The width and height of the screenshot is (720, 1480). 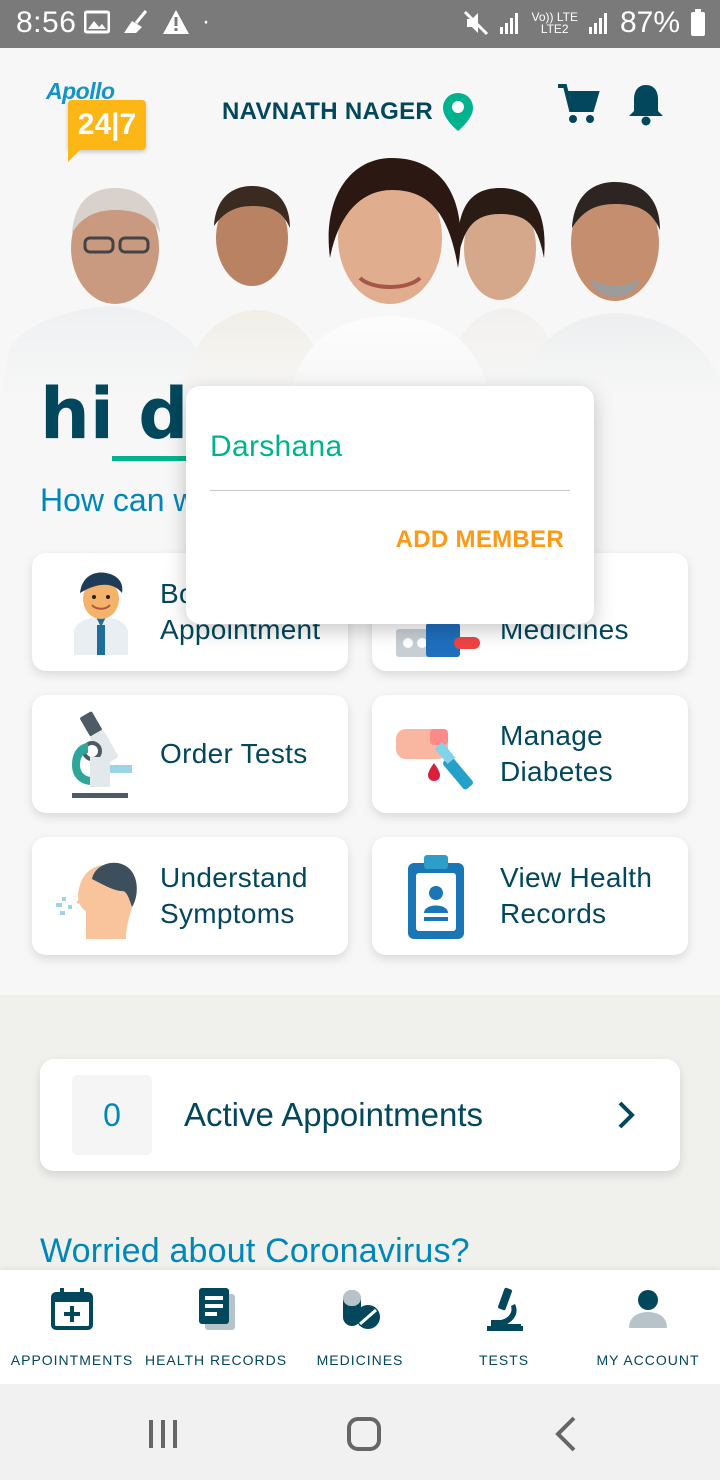 What do you see at coordinates (390, 490) in the screenshot?
I see `popup-divider` at bounding box center [390, 490].